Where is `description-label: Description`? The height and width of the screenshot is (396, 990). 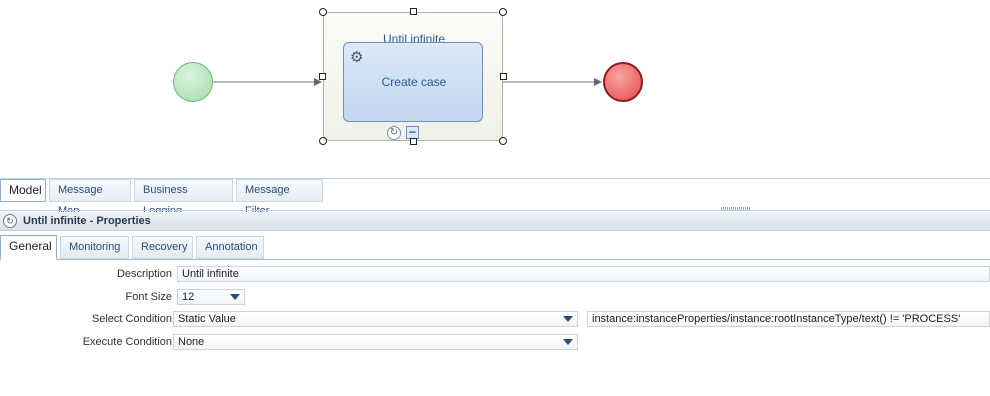
description-label: Description is located at coordinates (144, 274).